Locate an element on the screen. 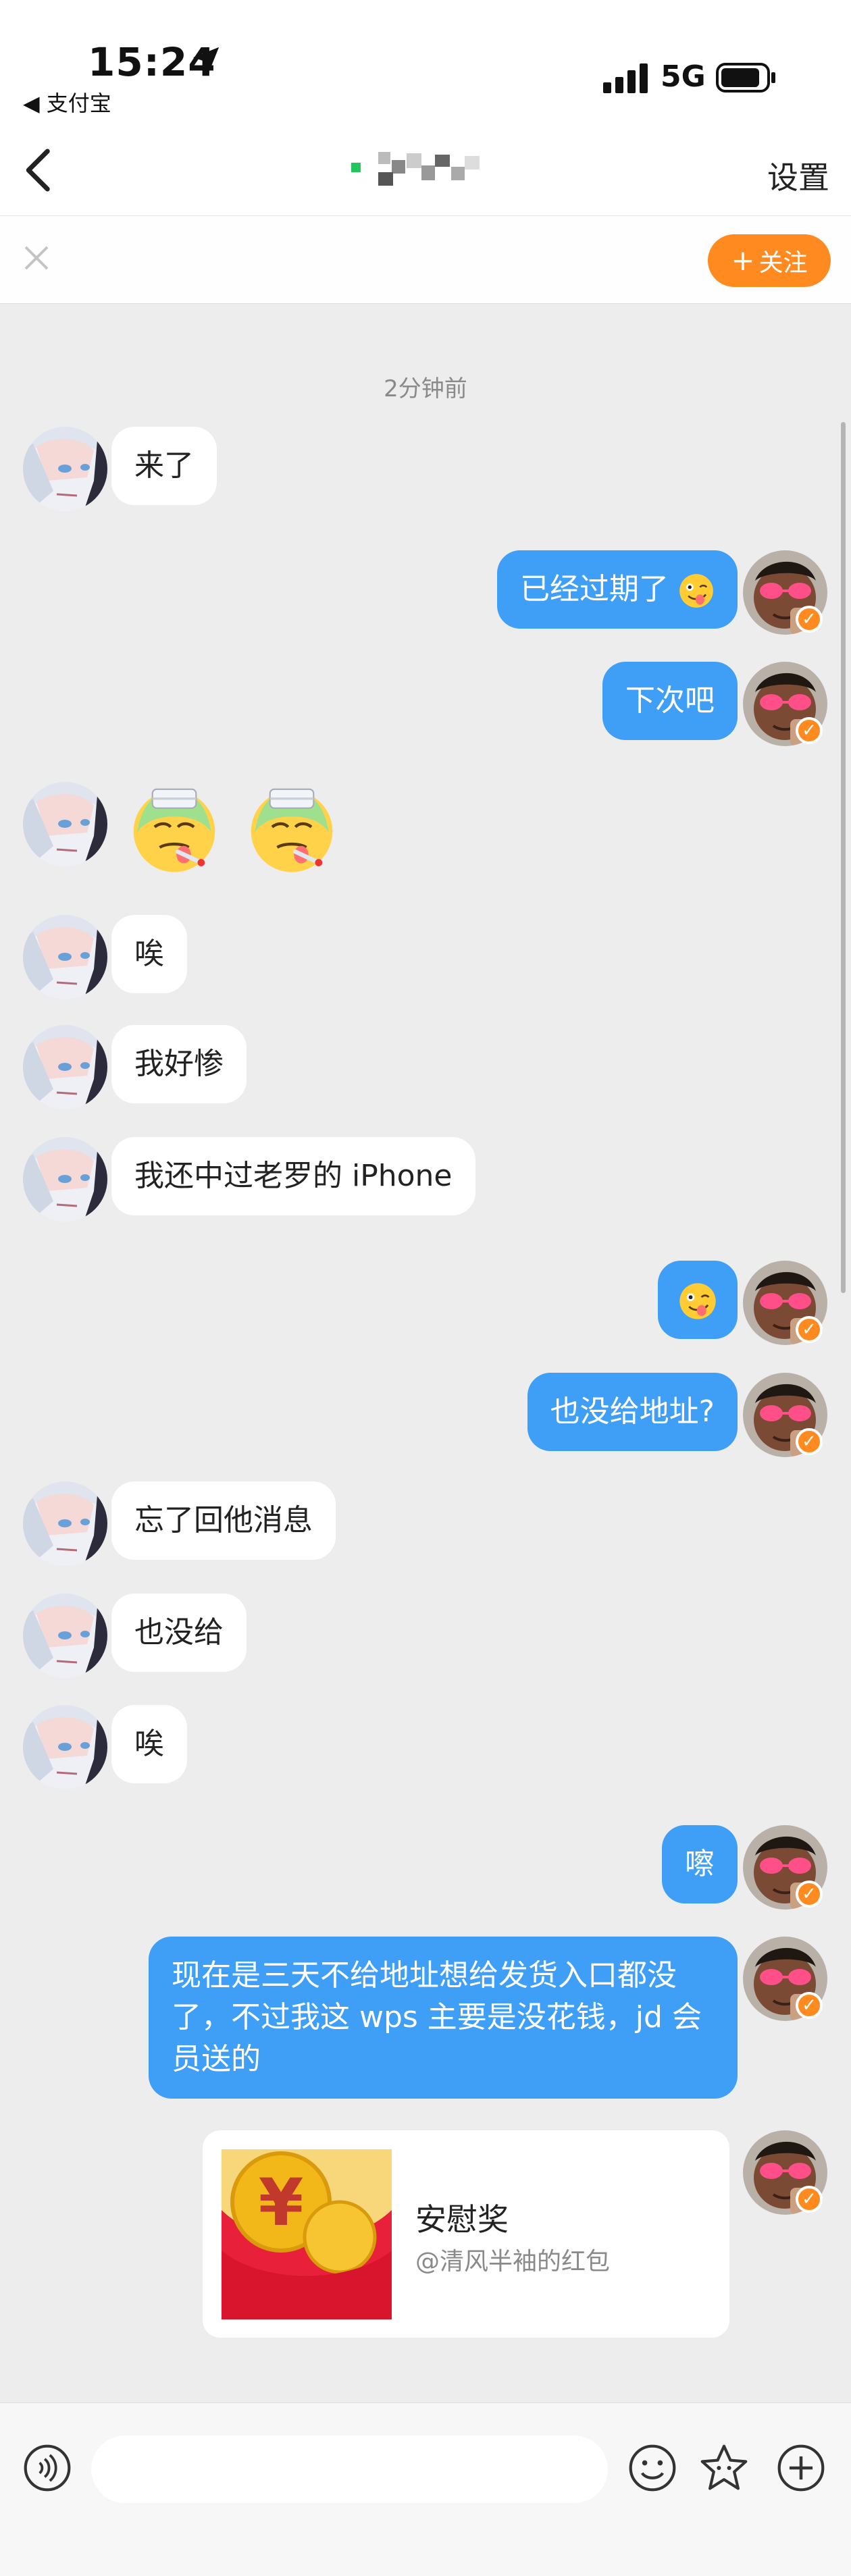 The height and width of the screenshot is (2576, 851). message-bubble-out: 下次吧 is located at coordinates (670, 701).